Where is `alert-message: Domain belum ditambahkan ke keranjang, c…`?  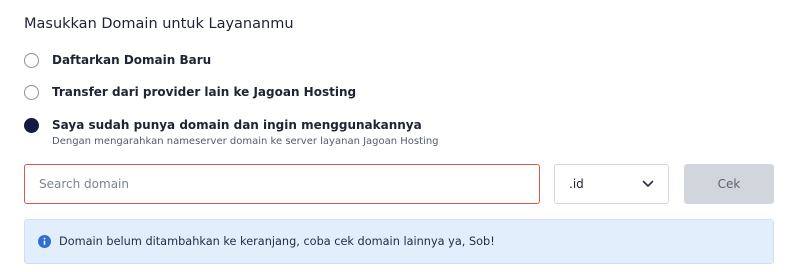
alert-message: Domain belum ditambahkan ke keranjang, c… is located at coordinates (277, 241).